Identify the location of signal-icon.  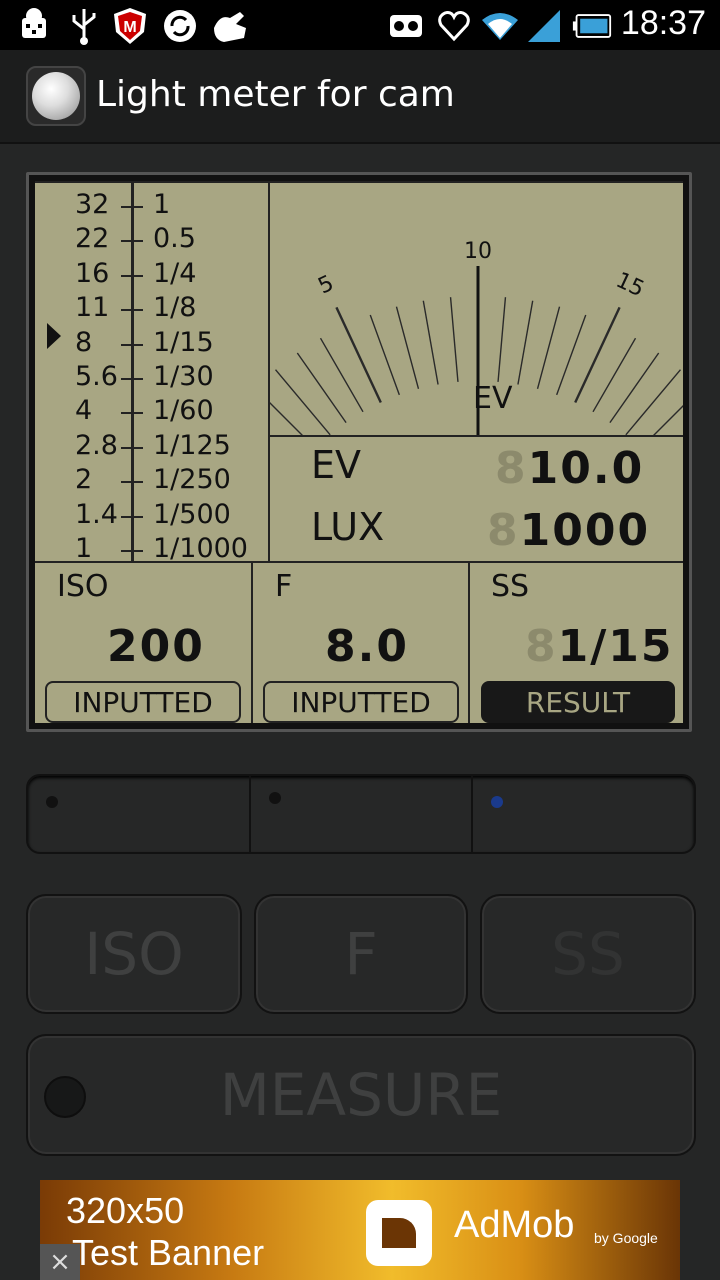
(544, 26).